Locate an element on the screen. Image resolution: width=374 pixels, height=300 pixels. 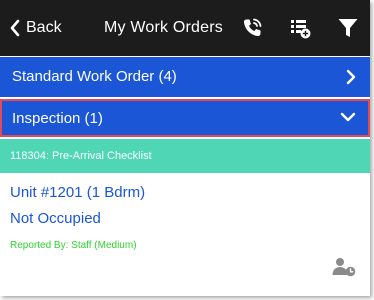
chevron-down-icon is located at coordinates (348, 117).